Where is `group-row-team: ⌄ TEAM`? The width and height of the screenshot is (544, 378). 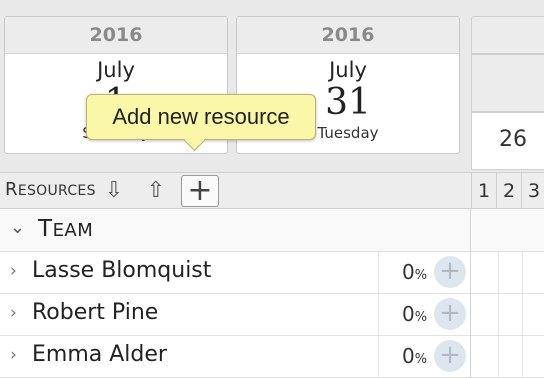
group-row-team: ⌄ TEAM is located at coordinates (272, 230).